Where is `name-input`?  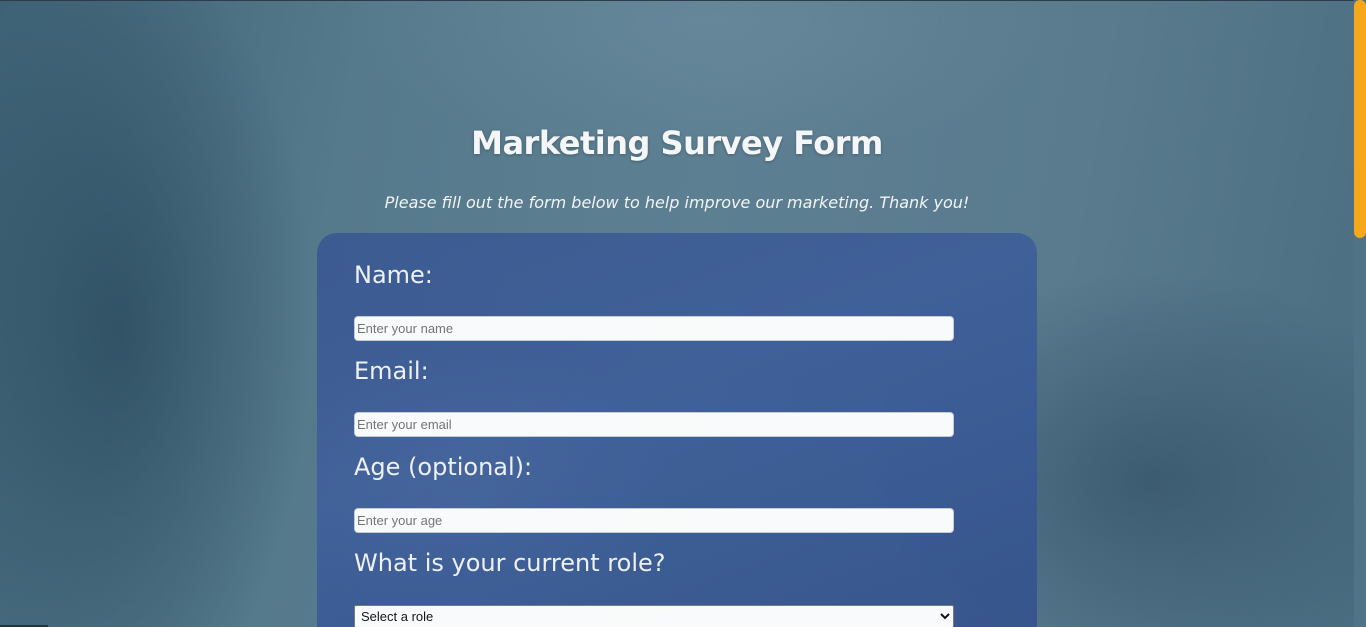 name-input is located at coordinates (654, 328).